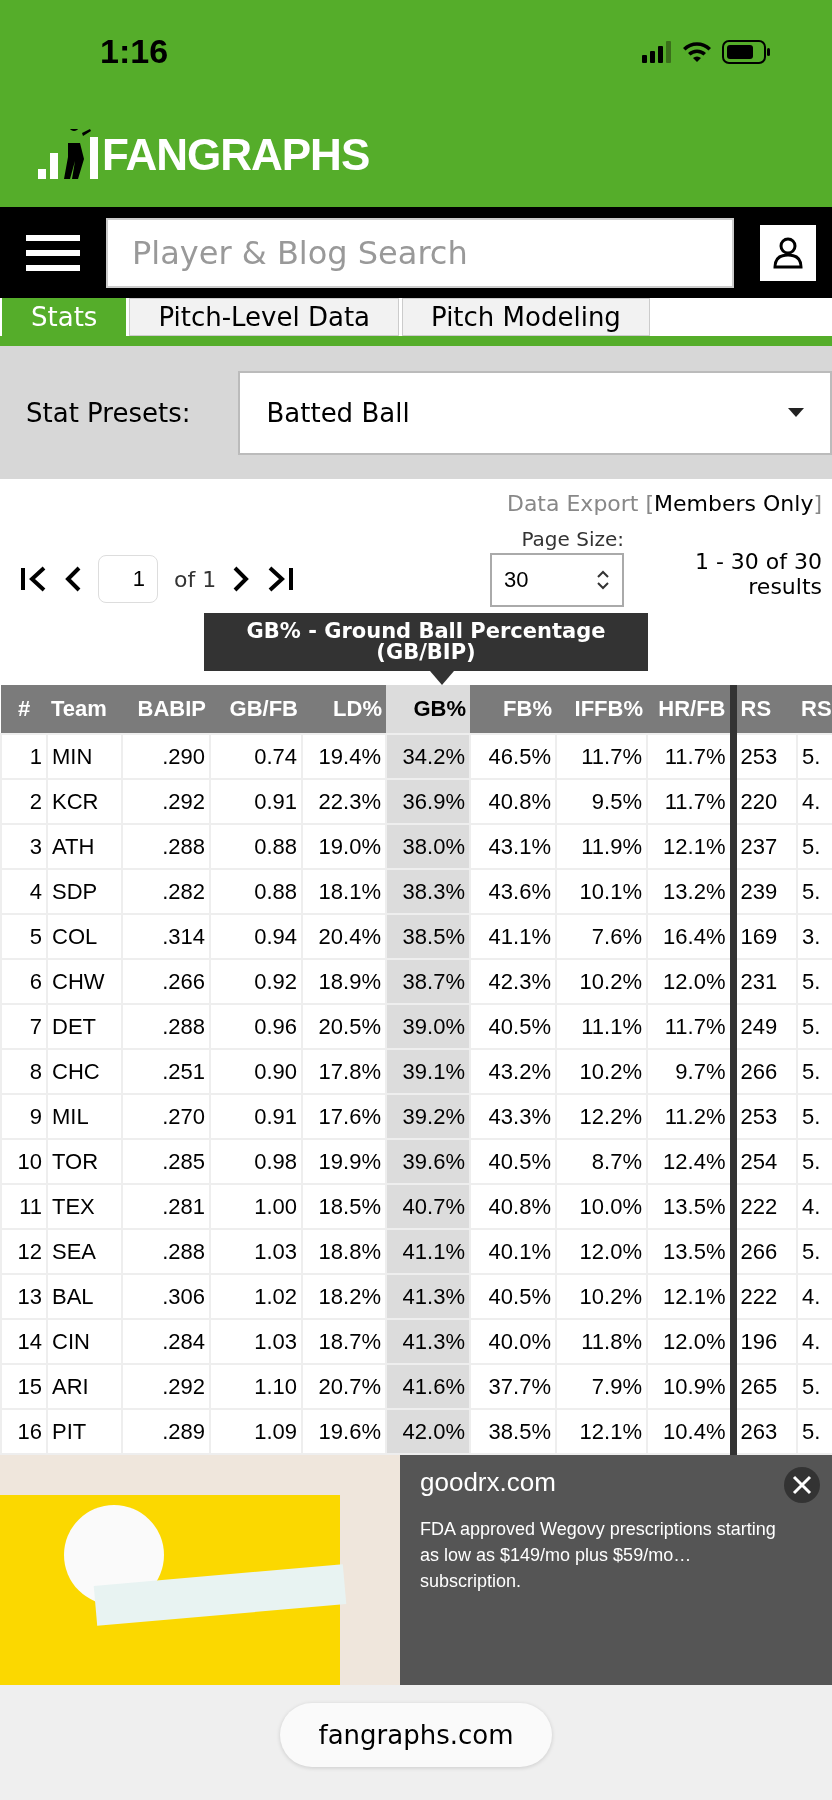  Describe the element at coordinates (734, 509) in the screenshot. I see `members-only-link: Members Only` at that location.